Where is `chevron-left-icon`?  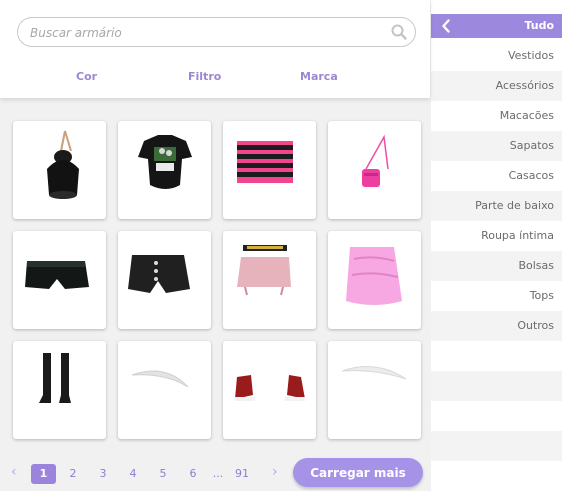
chevron-left-icon is located at coordinates (446, 26).